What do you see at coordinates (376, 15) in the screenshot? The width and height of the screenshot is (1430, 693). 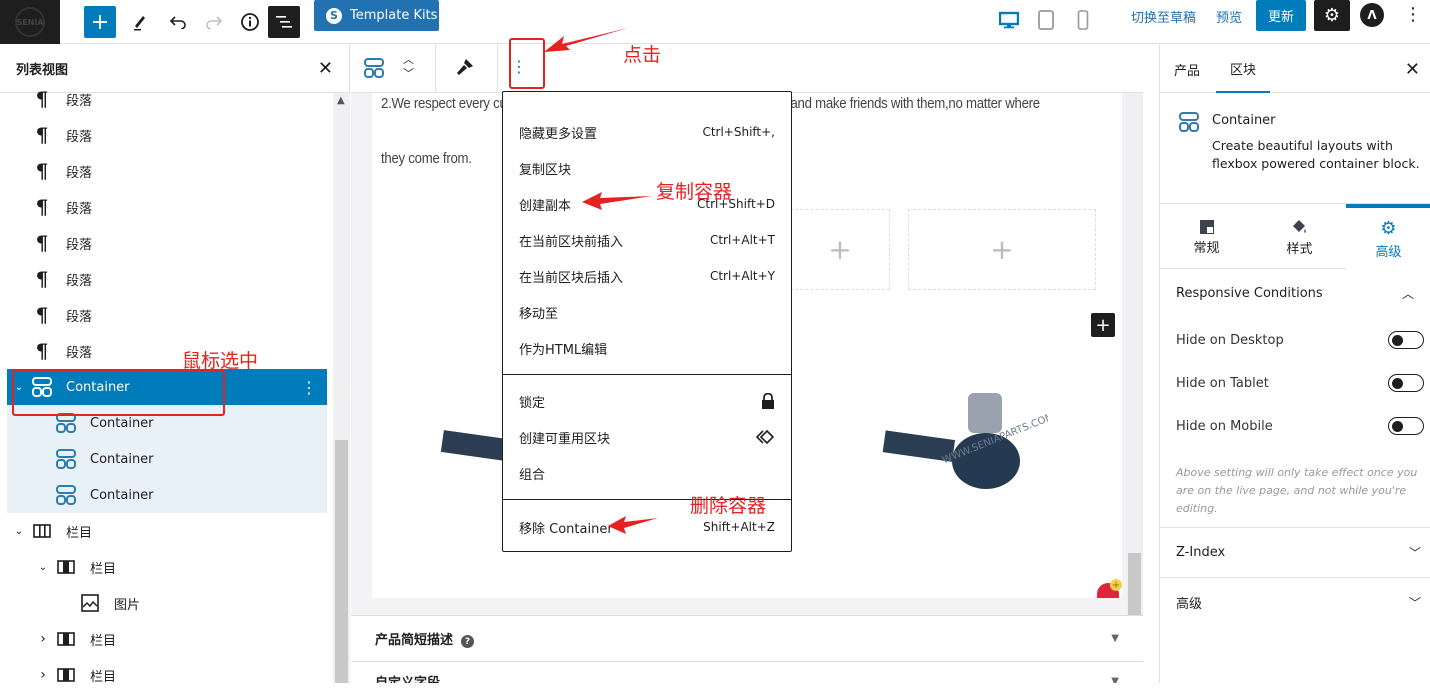 I see `template-kits-button: S Template Kits` at bounding box center [376, 15].